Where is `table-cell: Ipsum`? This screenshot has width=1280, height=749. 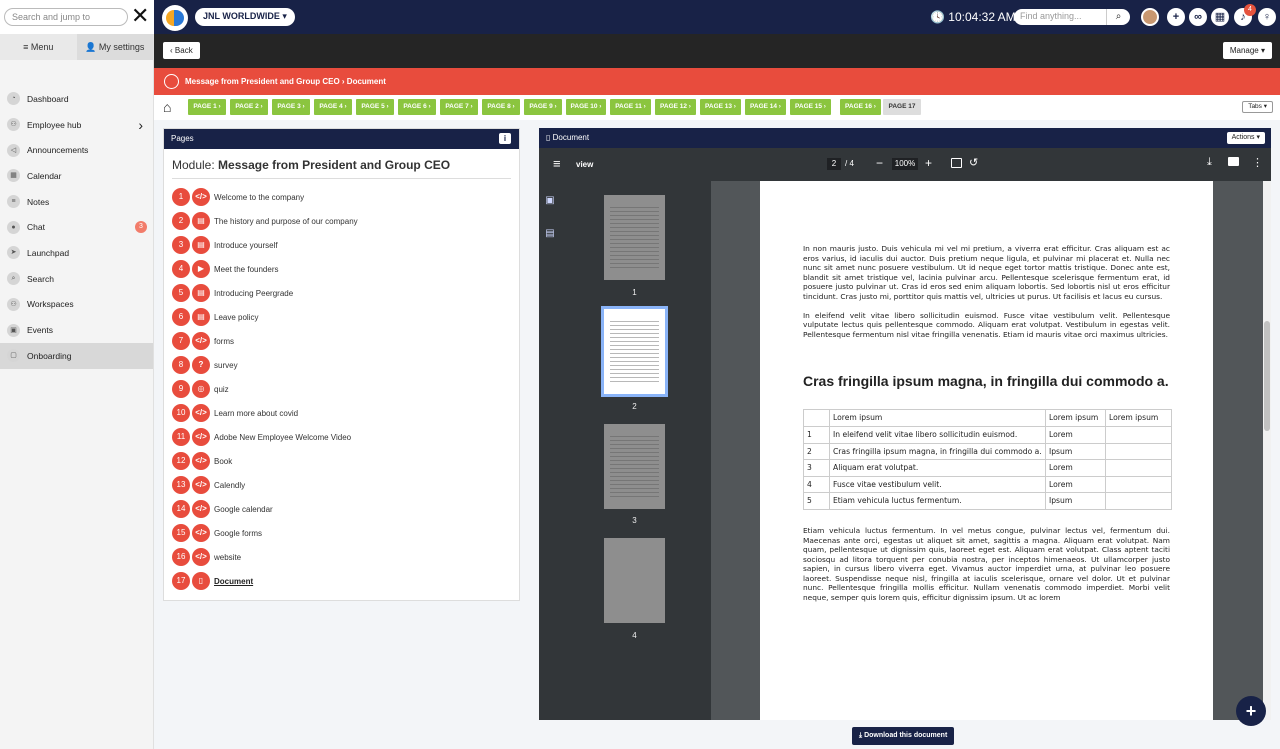
table-cell: Ipsum is located at coordinates (1075, 501).